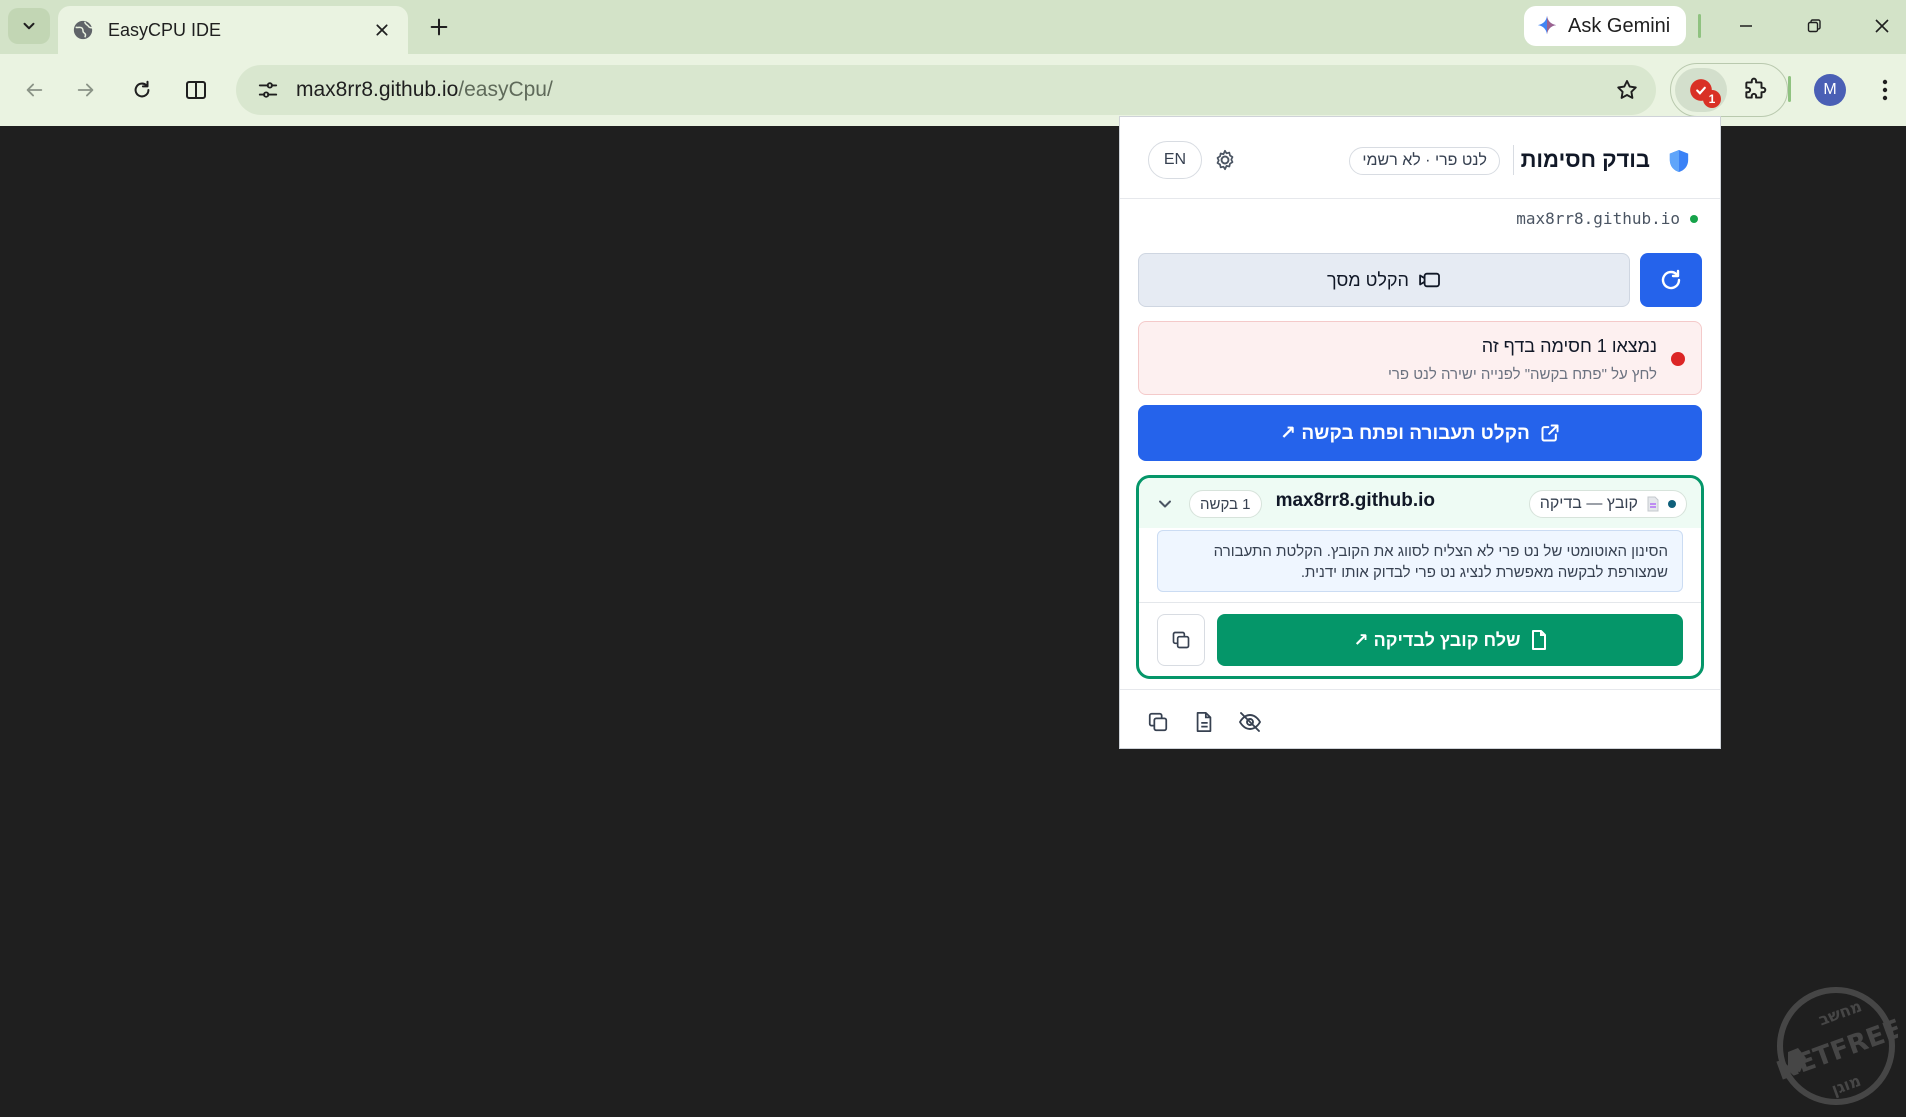 This screenshot has width=1906, height=1117. I want to click on copy-icon, so click(1181, 640).